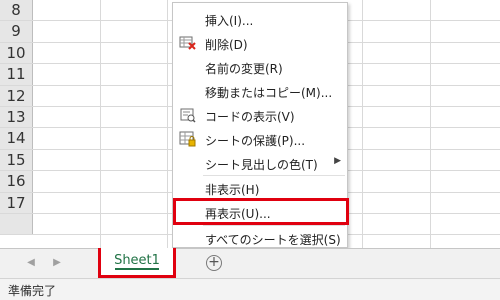 This screenshot has width=500, height=300. I want to click on submenu-arrow-icon: ▶, so click(337, 161).